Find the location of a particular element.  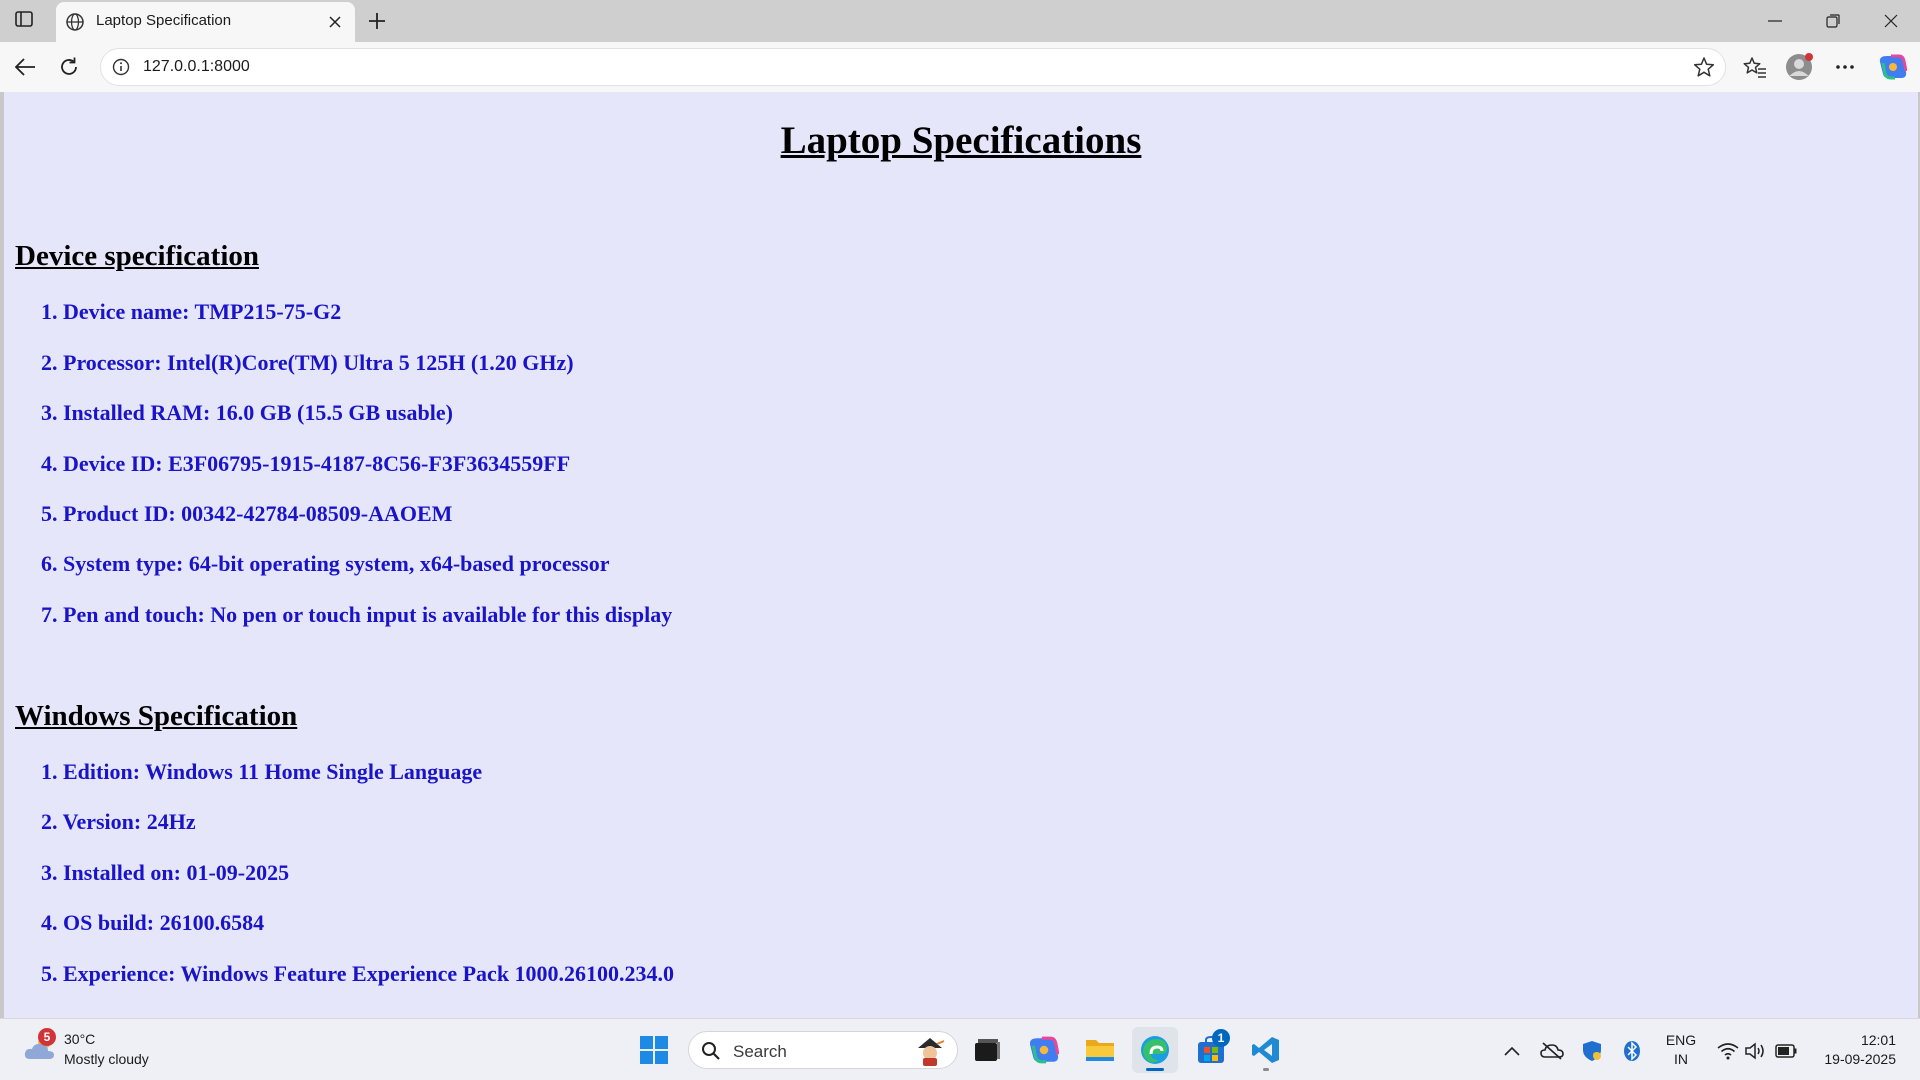

windows-spec-item: 4. OS build: 26100.6584 is located at coordinates (153, 922).